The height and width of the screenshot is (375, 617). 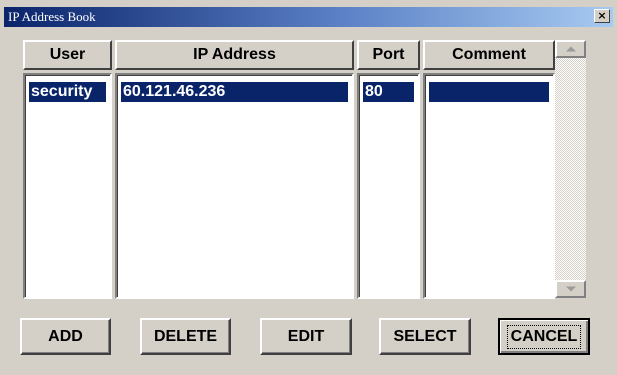 I want to click on scroll-down-arrow-icon, so click(x=570, y=289).